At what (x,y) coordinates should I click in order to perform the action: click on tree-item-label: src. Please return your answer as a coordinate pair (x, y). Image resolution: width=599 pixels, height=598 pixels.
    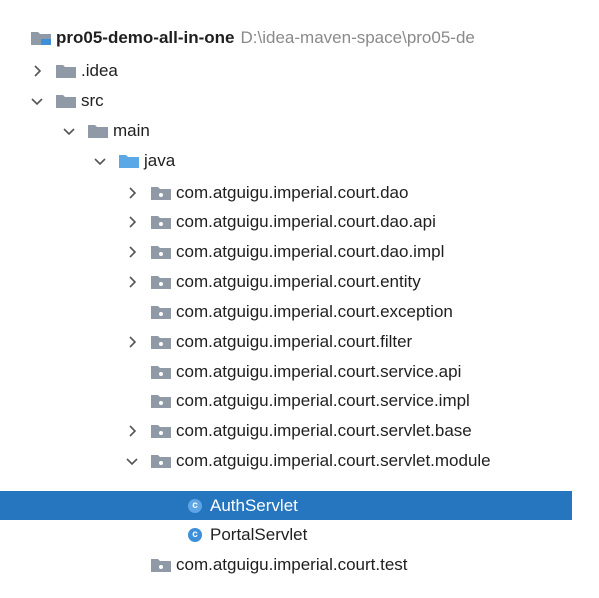
    Looking at the image, I should click on (92, 100).